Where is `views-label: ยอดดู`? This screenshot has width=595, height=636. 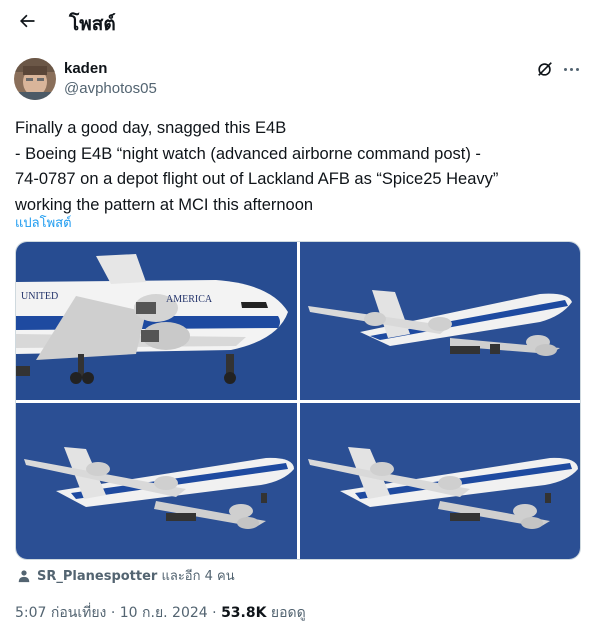
views-label: ยอดดู is located at coordinates (286, 613).